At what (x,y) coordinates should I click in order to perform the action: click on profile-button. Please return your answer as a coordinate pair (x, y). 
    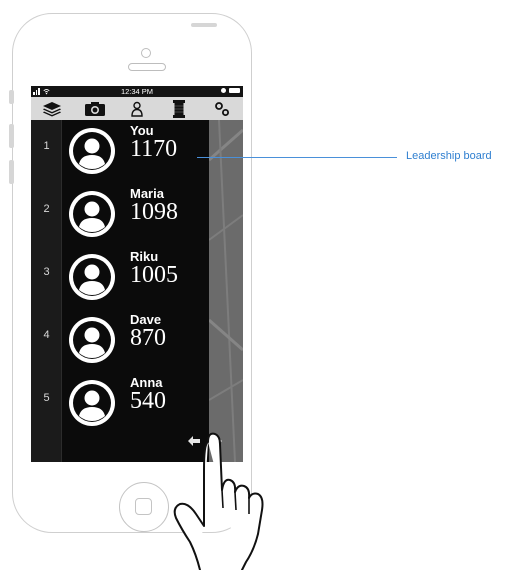
    Looking at the image, I should click on (137, 108).